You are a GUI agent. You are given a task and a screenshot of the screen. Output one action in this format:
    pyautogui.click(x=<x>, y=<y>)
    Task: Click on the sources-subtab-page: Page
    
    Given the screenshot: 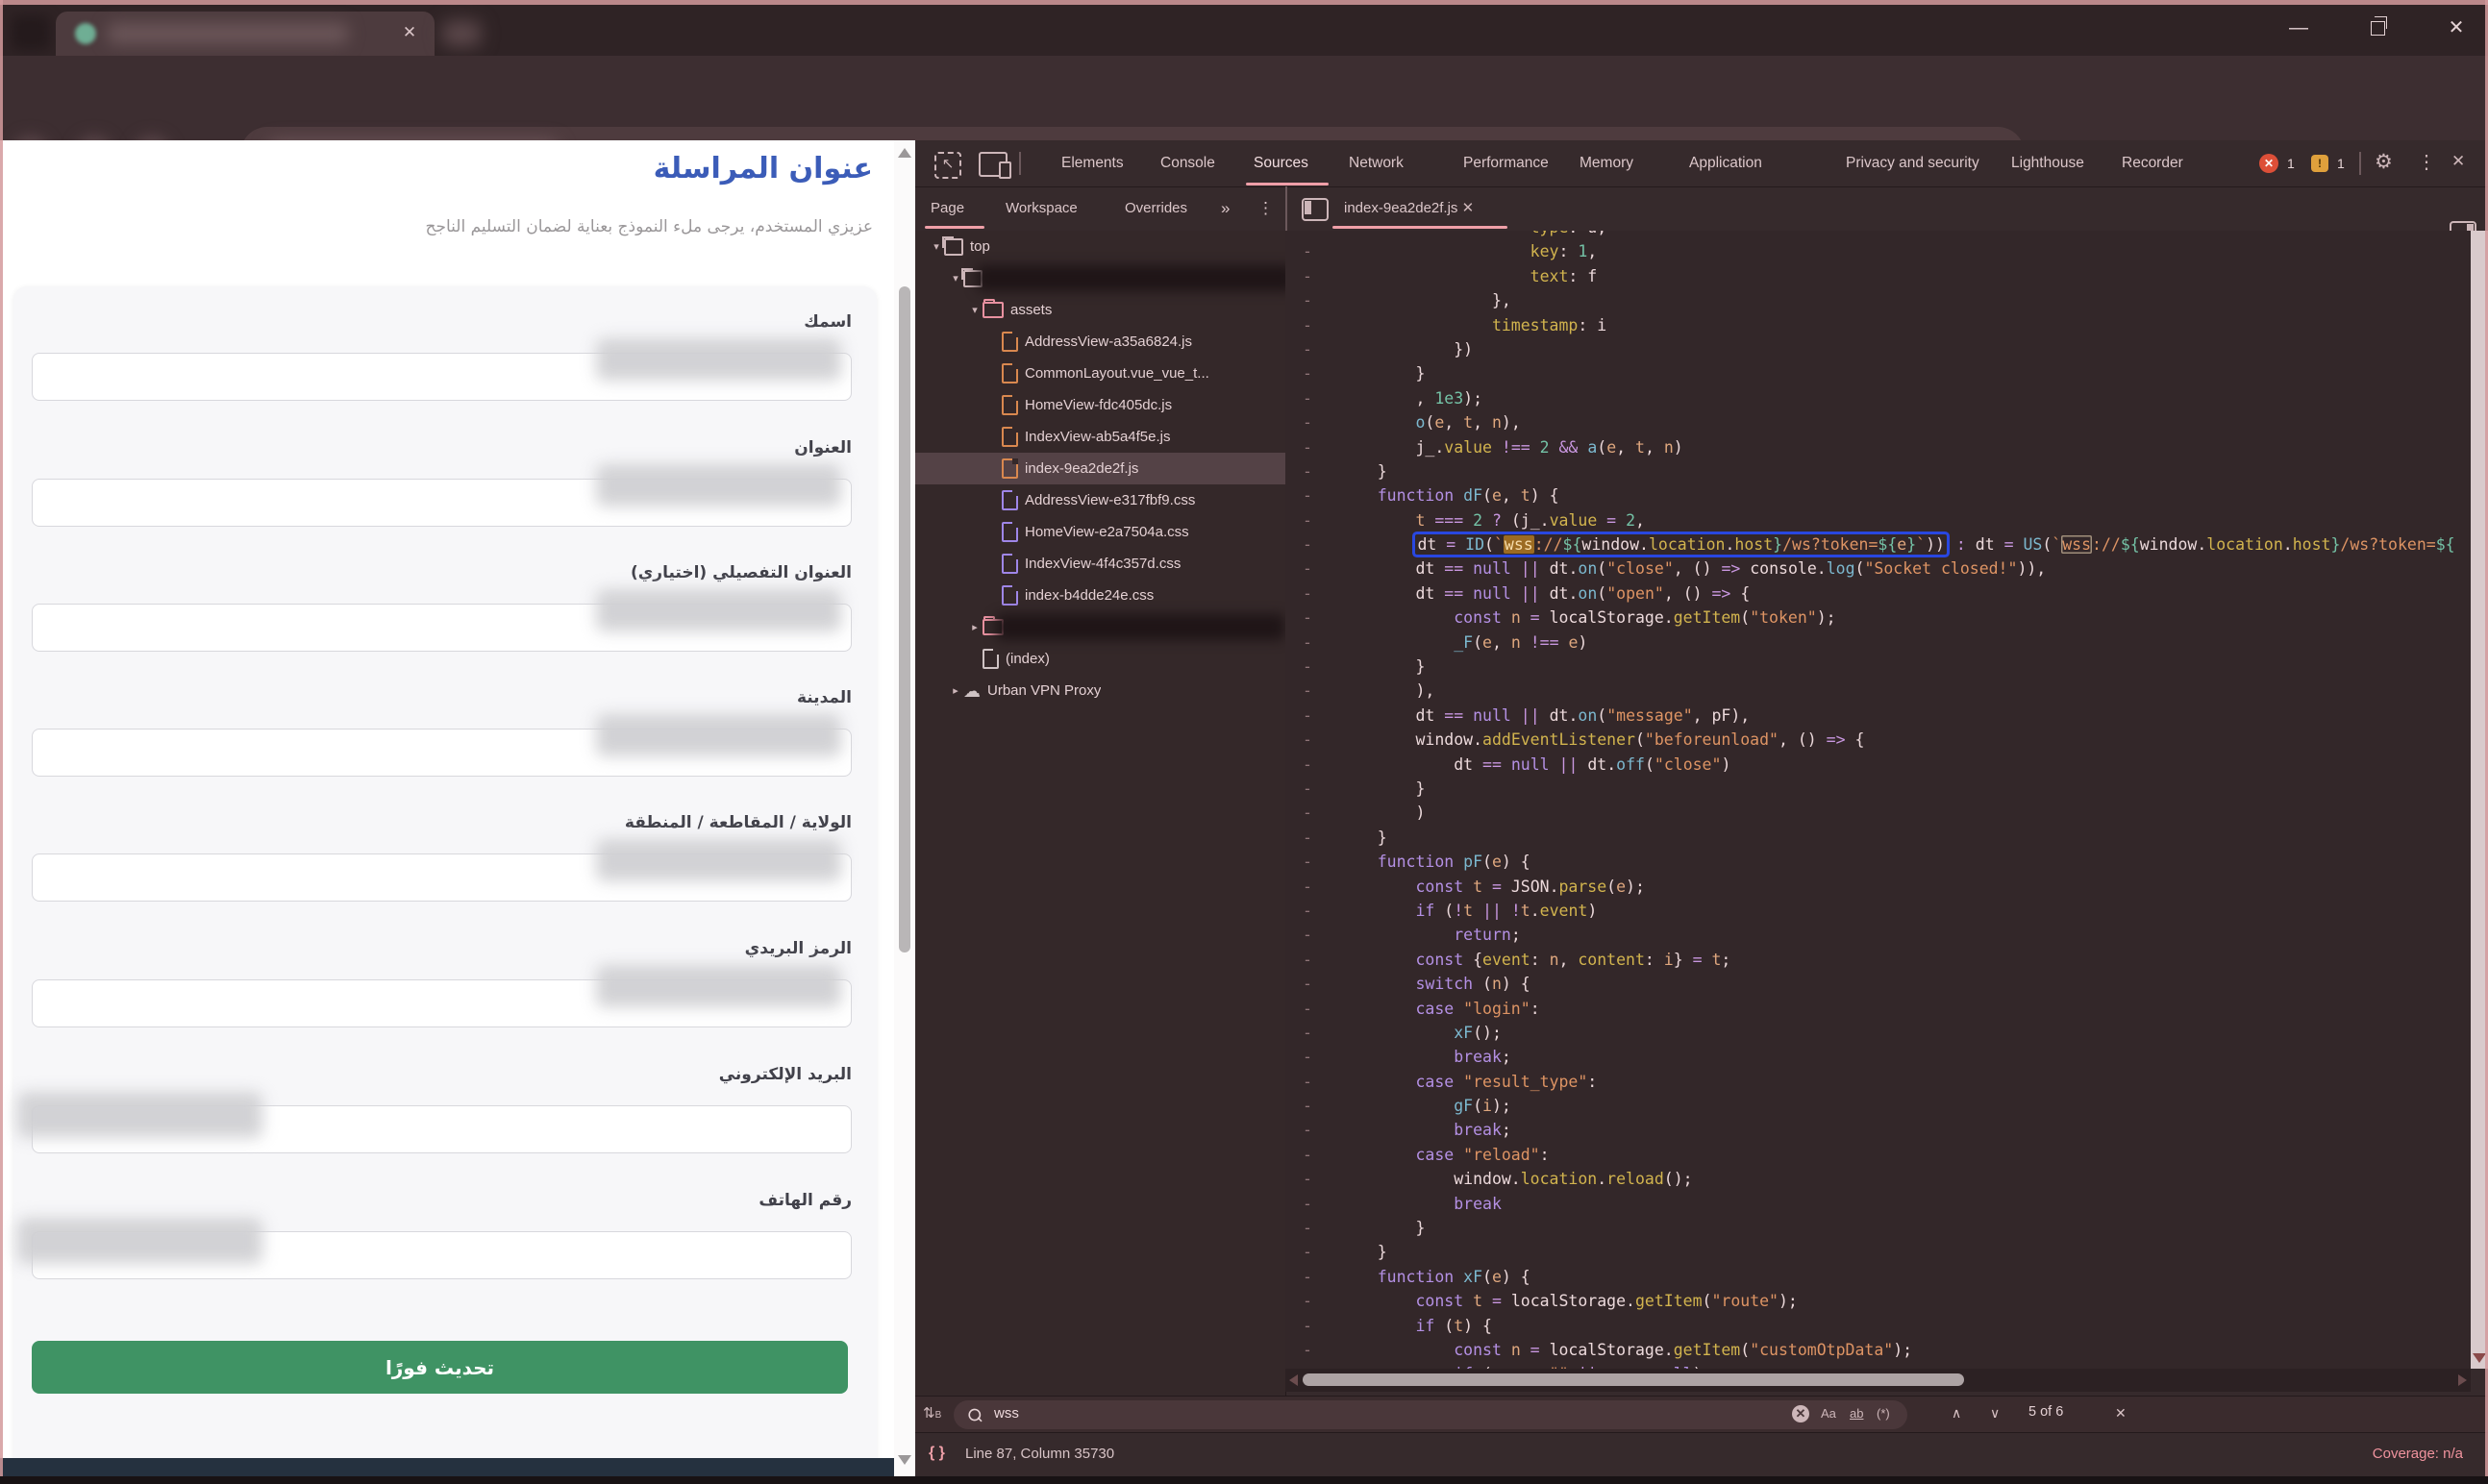 What is the action you would take?
    pyautogui.click(x=947, y=208)
    